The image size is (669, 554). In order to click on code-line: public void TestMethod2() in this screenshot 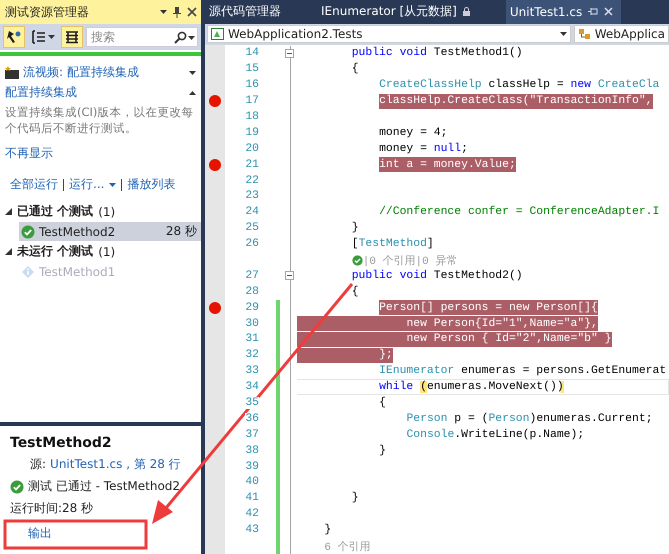, I will do `click(437, 276)`.